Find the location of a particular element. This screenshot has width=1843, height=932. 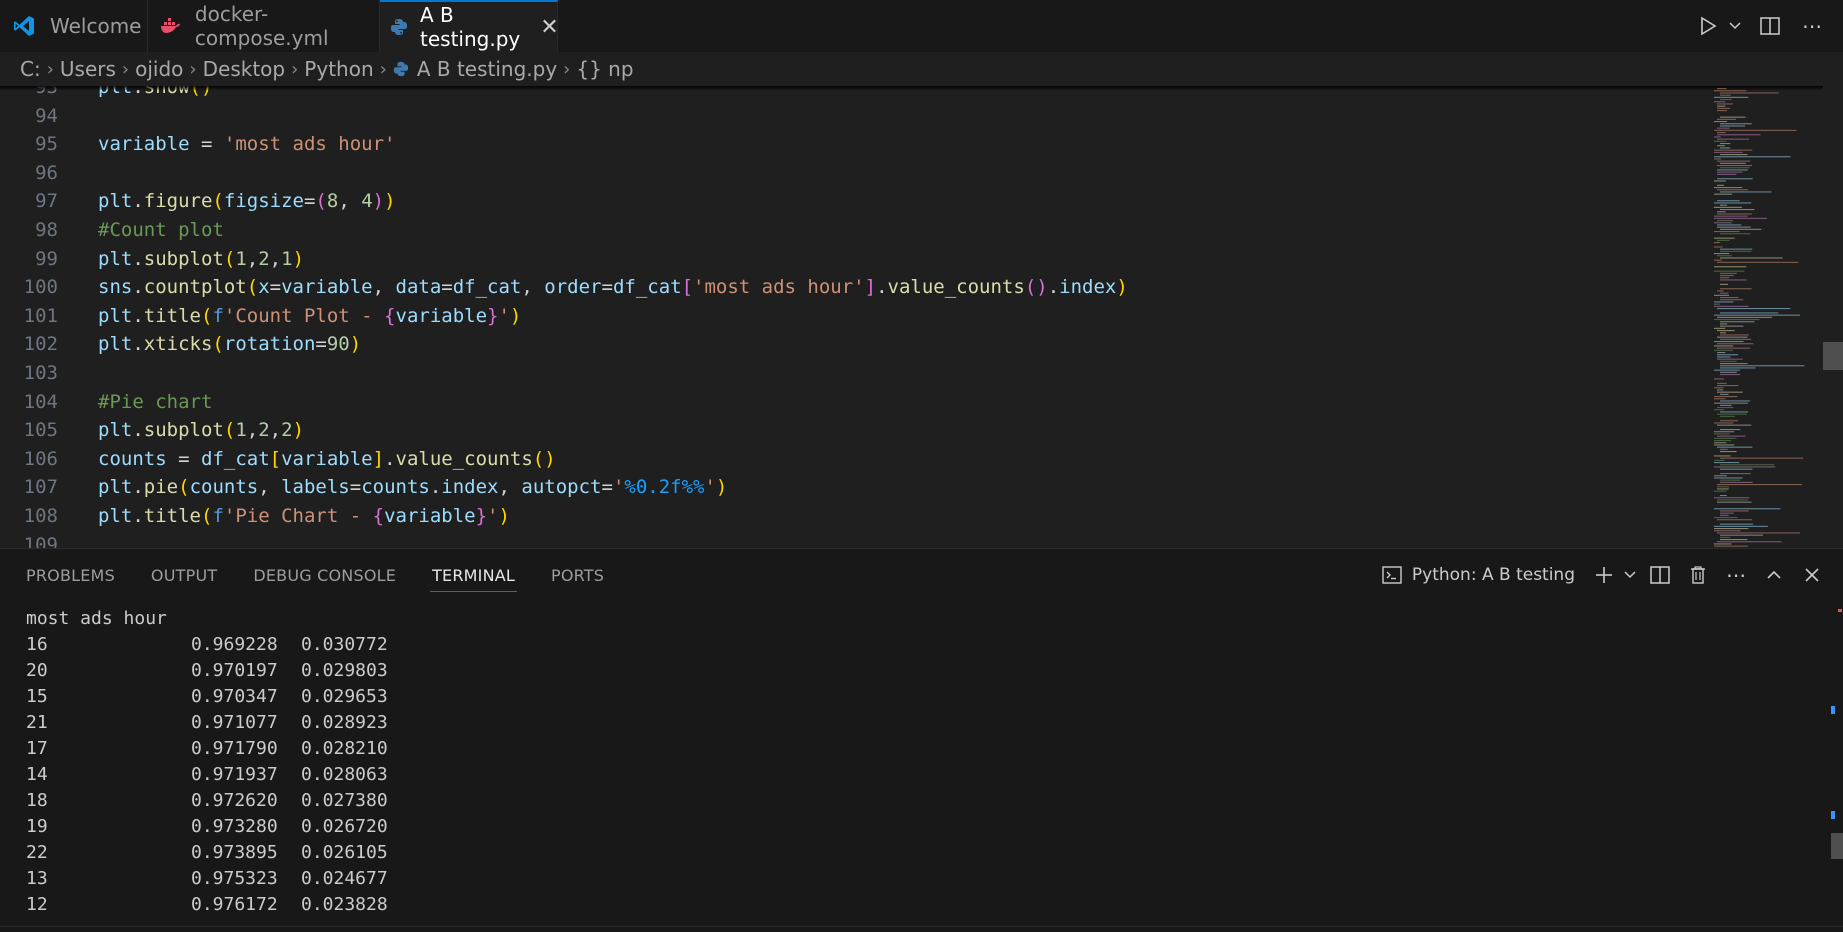

hour-cell: 21 is located at coordinates (37, 722).